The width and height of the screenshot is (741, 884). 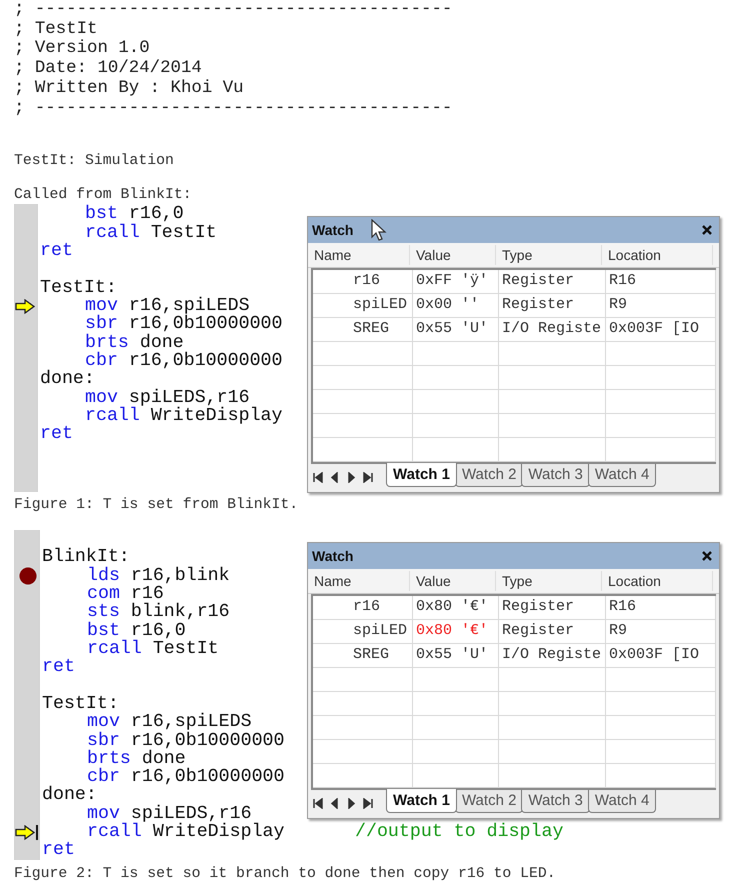 I want to click on code-line: sts blink,r16, so click(x=158, y=612).